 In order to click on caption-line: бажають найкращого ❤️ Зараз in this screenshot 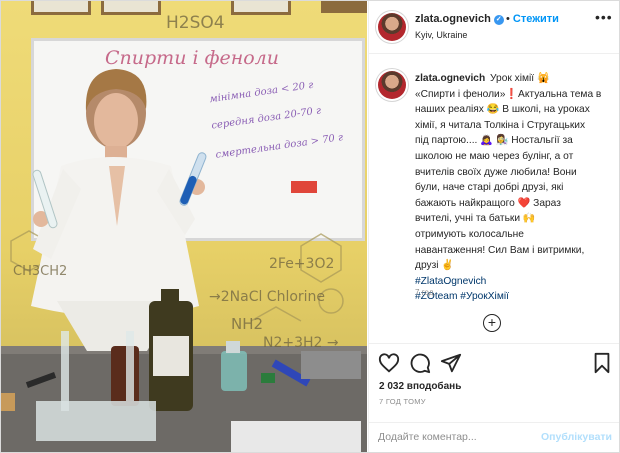, I will do `click(488, 203)`.